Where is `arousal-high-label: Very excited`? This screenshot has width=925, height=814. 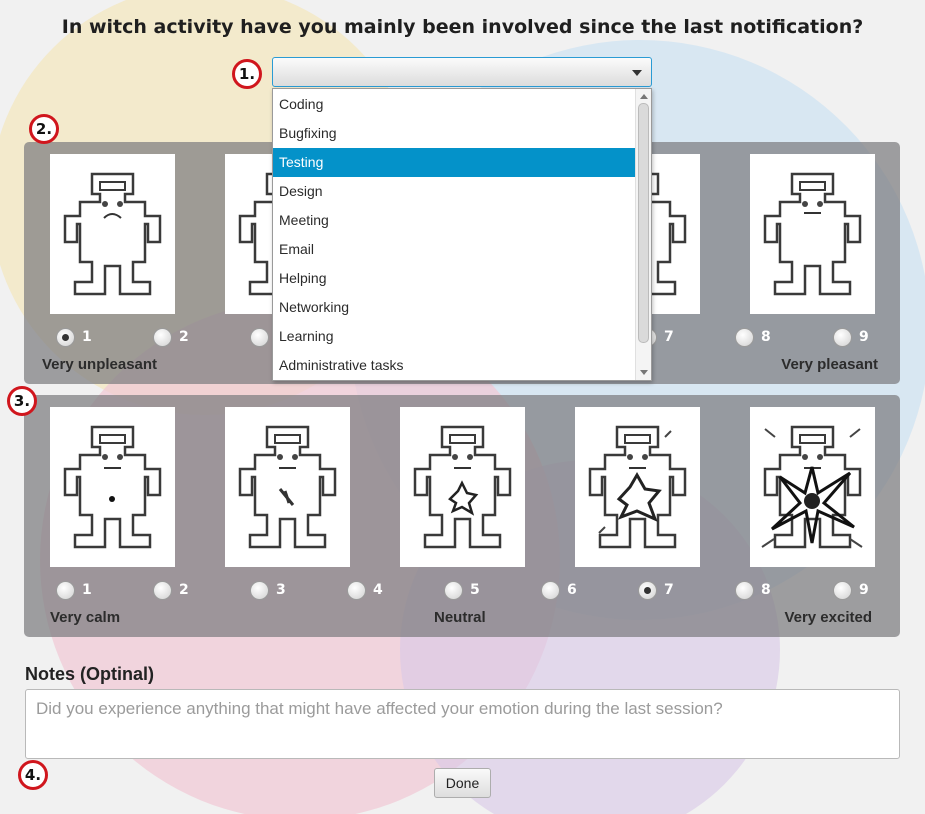
arousal-high-label: Very excited is located at coordinates (828, 617).